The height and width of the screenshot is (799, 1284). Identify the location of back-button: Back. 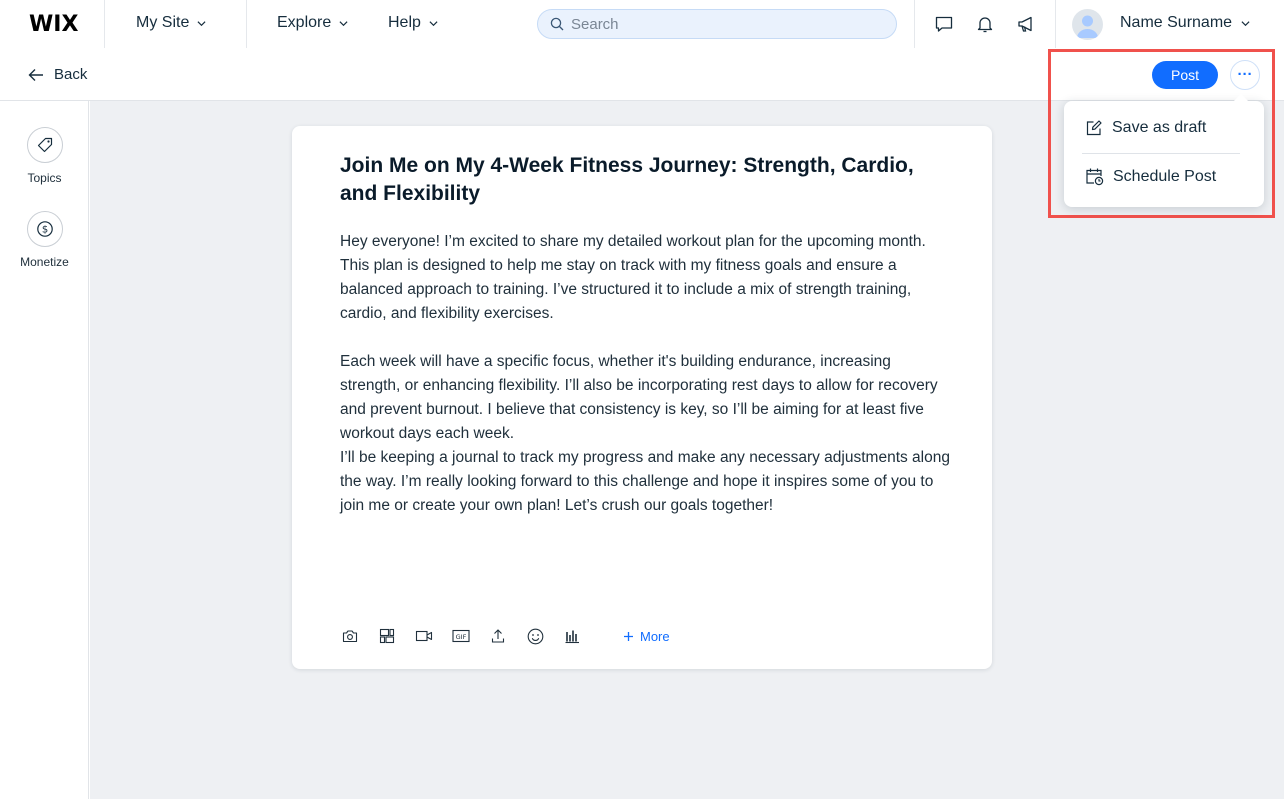
(57, 74).